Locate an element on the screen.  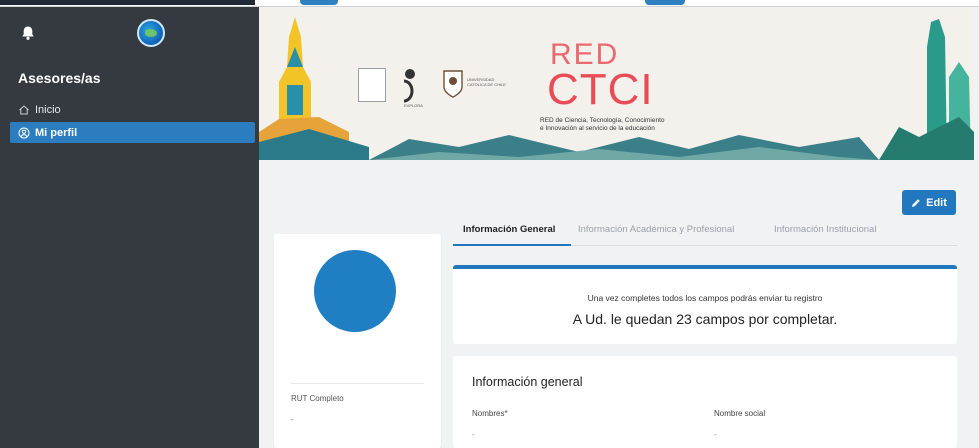
university-seal-icon is located at coordinates (453, 84).